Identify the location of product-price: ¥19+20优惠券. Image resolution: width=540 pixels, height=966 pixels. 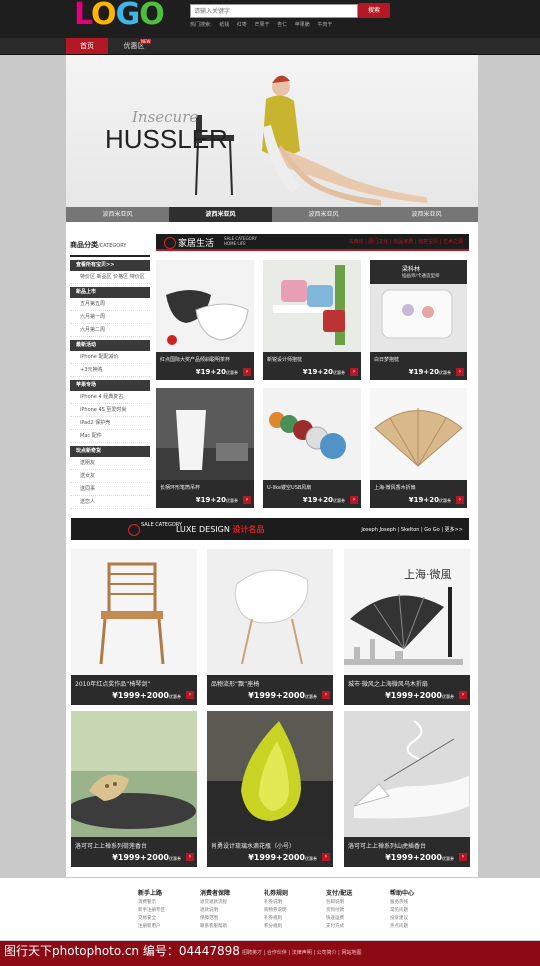
(430, 500).